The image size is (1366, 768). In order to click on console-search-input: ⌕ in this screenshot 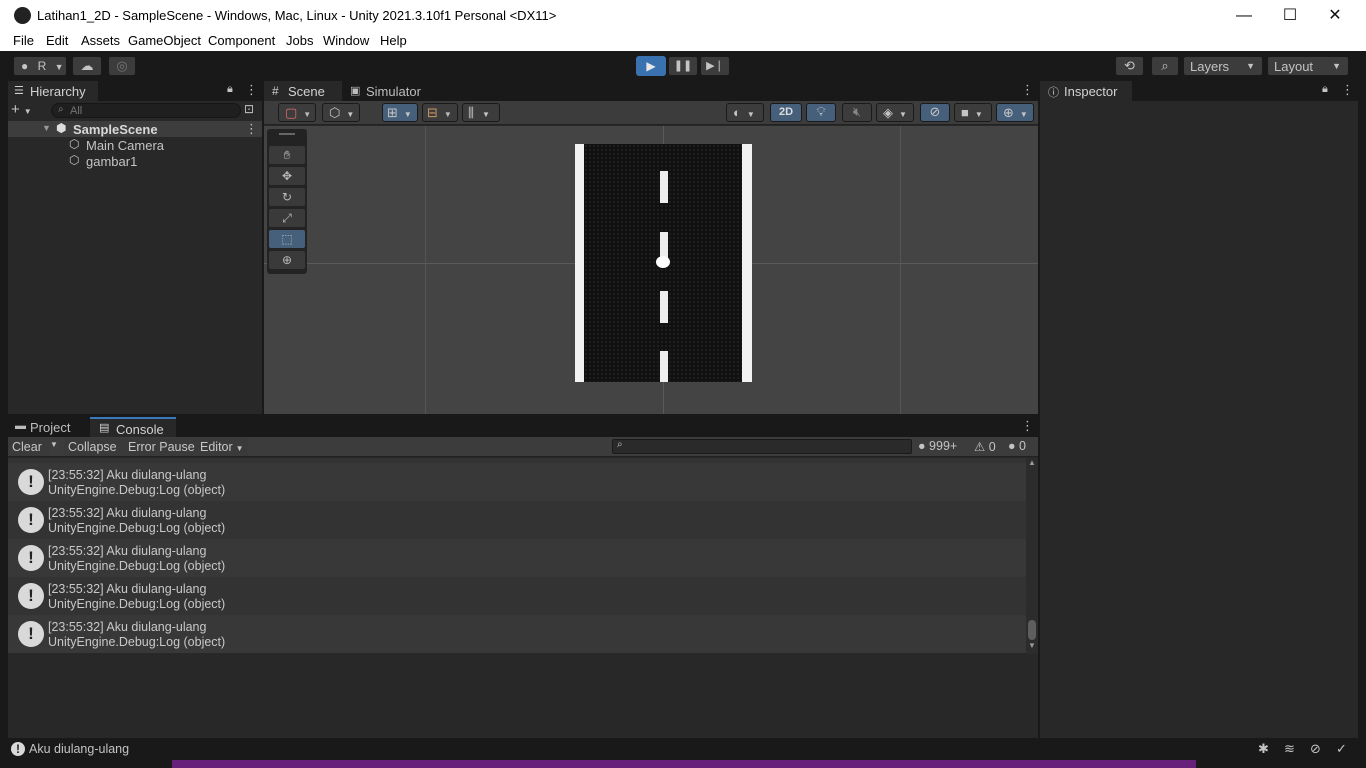, I will do `click(762, 446)`.